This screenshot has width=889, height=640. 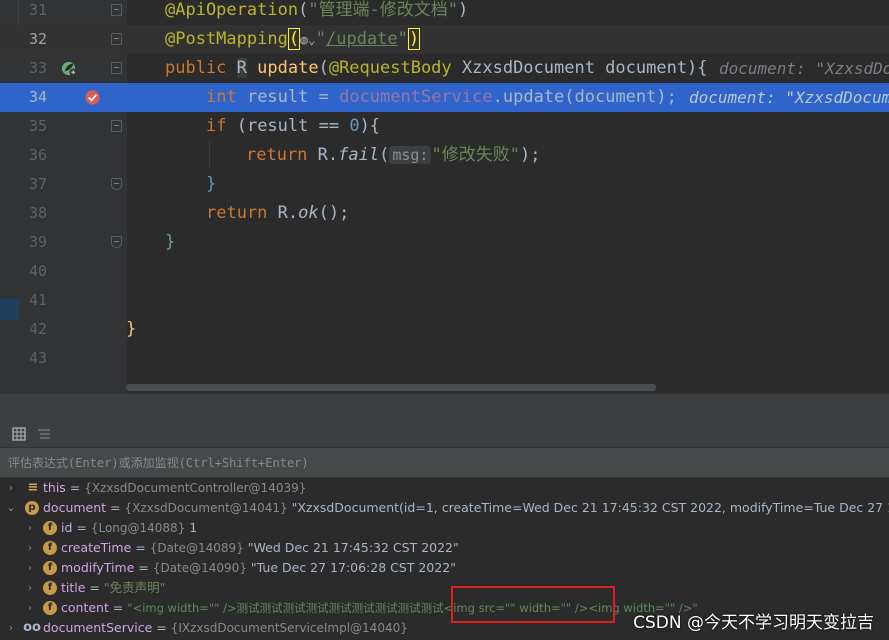 I want to click on code-line-40: 40, so click(x=444, y=271).